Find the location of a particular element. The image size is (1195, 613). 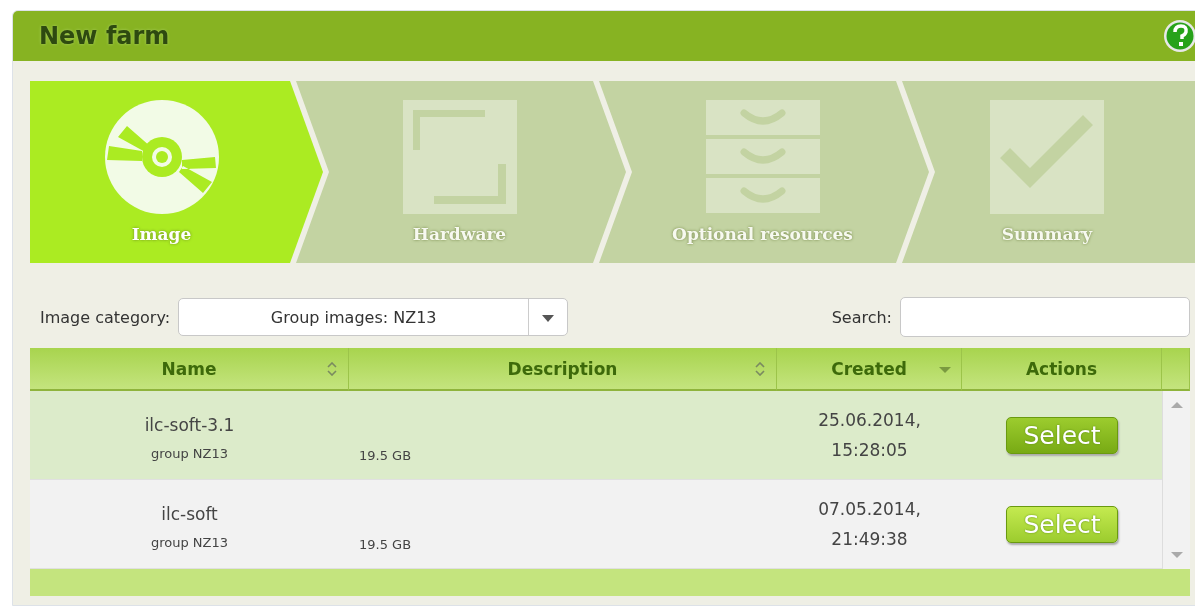

help-icon is located at coordinates (1179, 36).